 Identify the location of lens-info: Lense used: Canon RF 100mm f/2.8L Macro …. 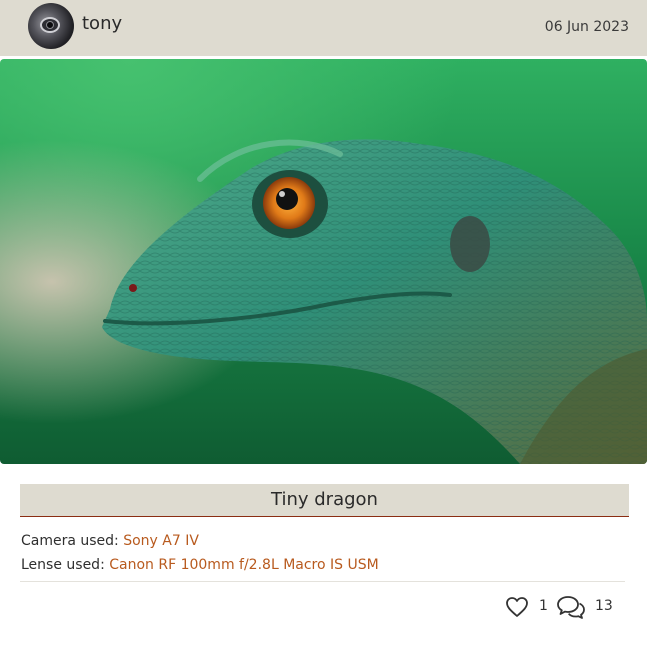
(200, 565).